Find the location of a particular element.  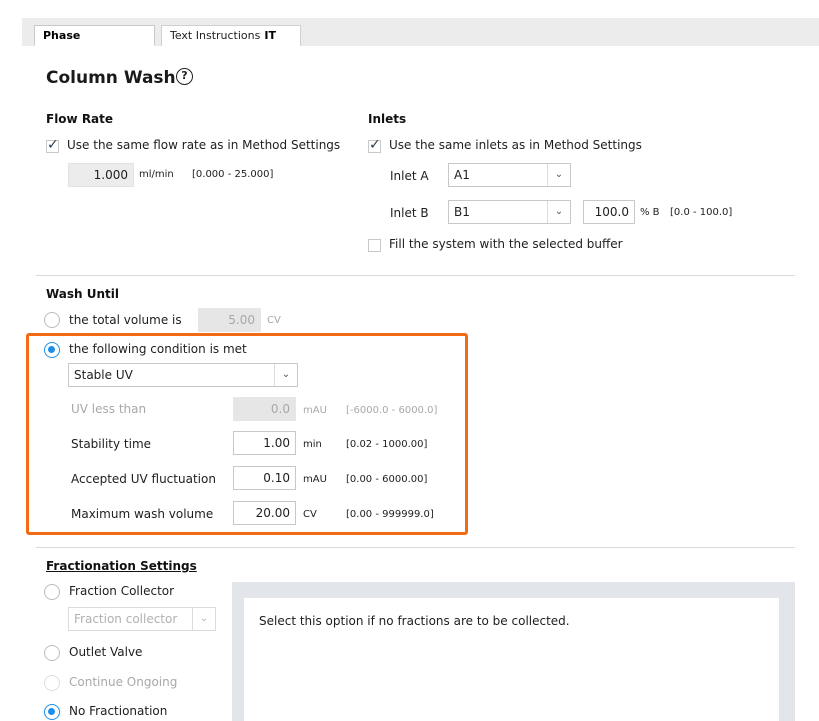

fraction-collector-label: Fraction Collector is located at coordinates (122, 591).